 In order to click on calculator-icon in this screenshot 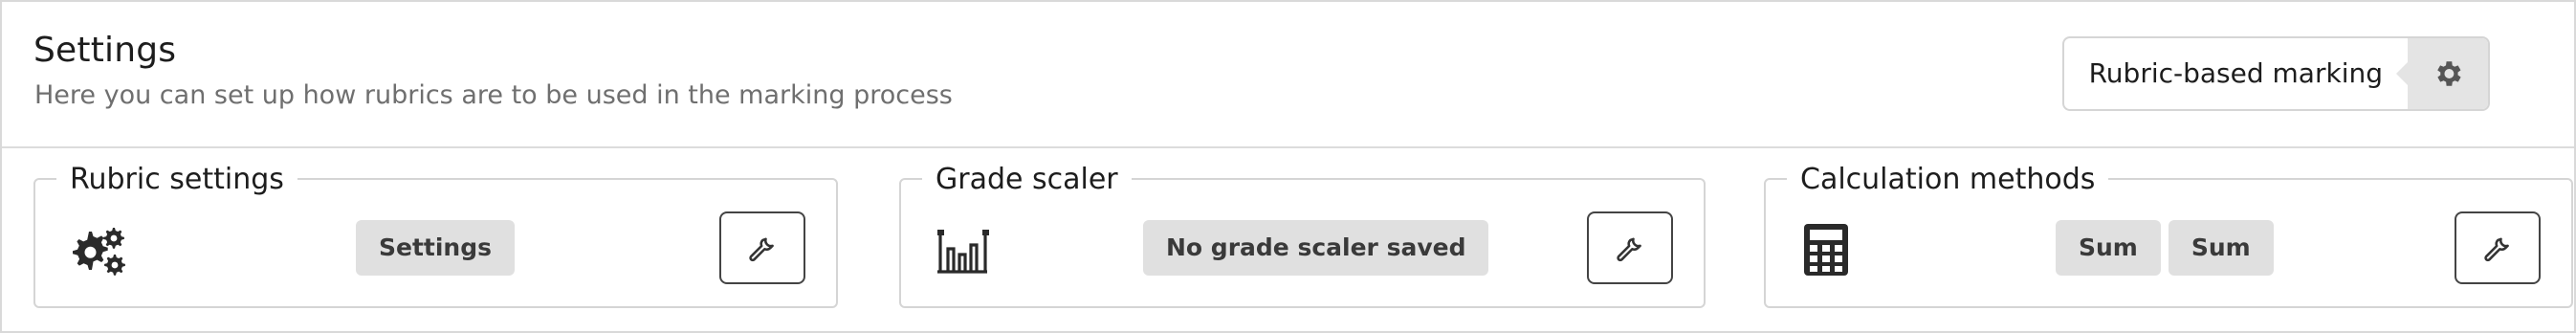, I will do `click(1826, 250)`.